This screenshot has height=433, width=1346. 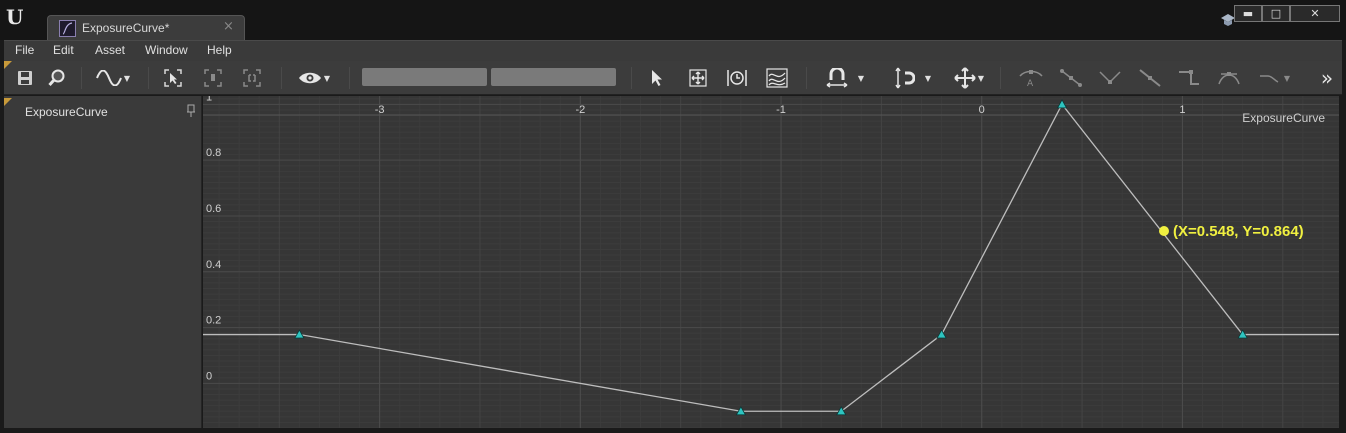 I want to click on time-value-field, so click(x=424, y=77).